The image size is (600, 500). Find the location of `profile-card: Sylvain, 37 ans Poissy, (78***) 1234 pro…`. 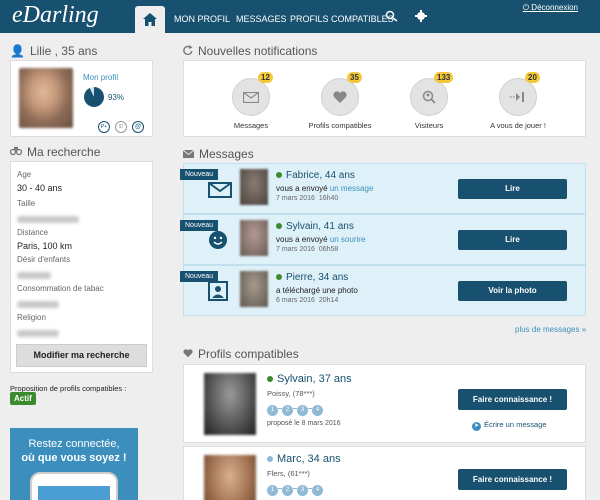

profile-card: Sylvain, 37 ans Poissy, (78***) 1234 pro… is located at coordinates (384, 403).